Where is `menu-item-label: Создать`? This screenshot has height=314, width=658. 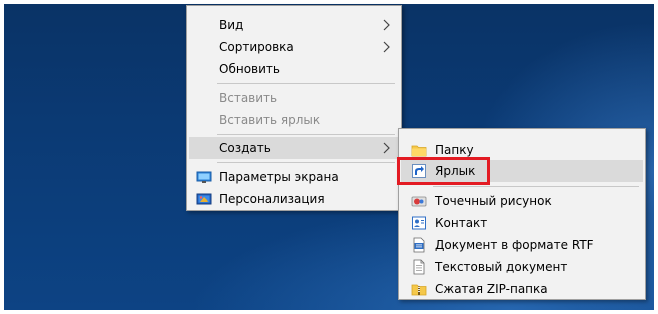 menu-item-label: Создать is located at coordinates (245, 148).